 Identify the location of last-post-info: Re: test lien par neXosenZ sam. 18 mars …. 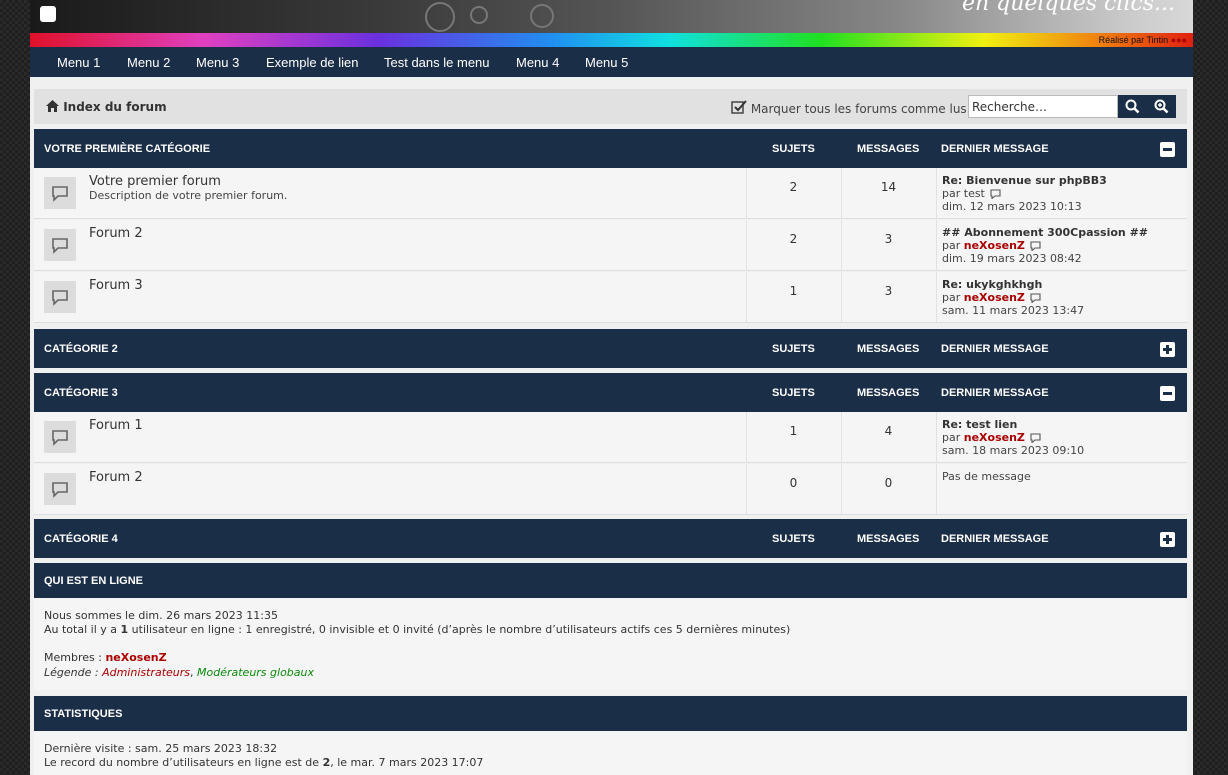
(1013, 437).